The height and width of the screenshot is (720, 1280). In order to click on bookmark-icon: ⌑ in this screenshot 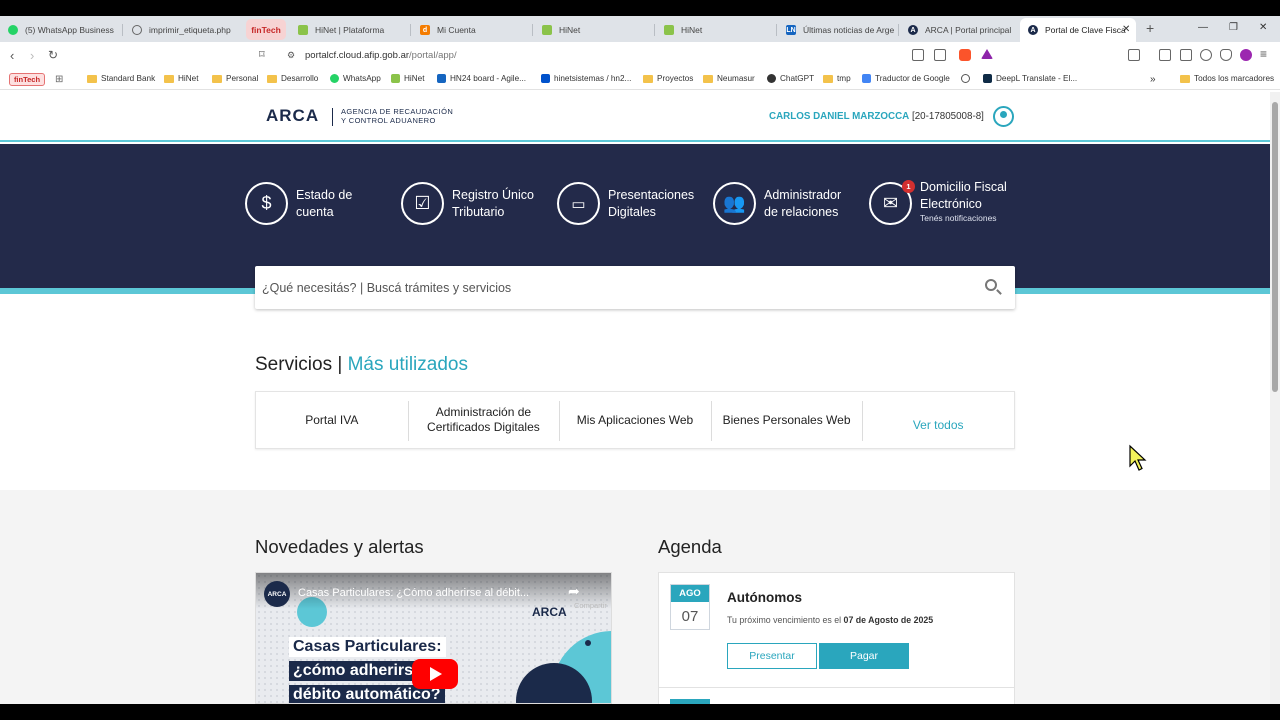, I will do `click(262, 54)`.